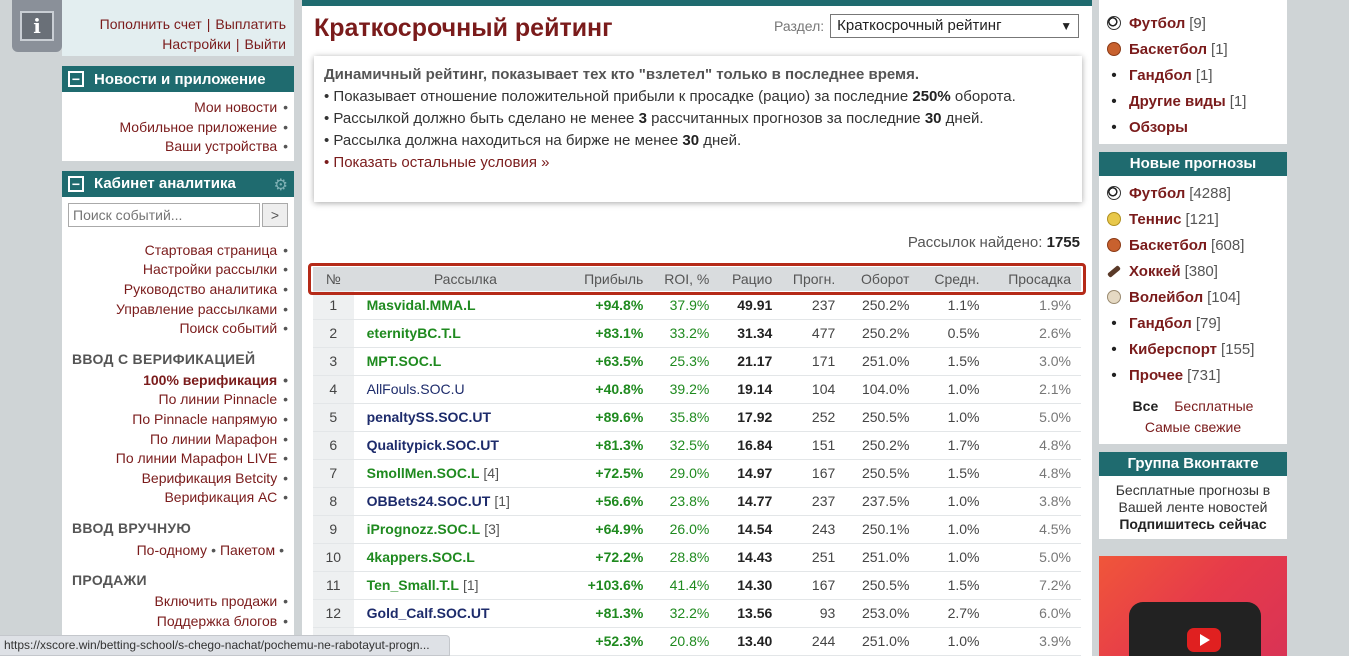  What do you see at coordinates (751, 333) in the screenshot?
I see `ratio-cell: 31.34` at bounding box center [751, 333].